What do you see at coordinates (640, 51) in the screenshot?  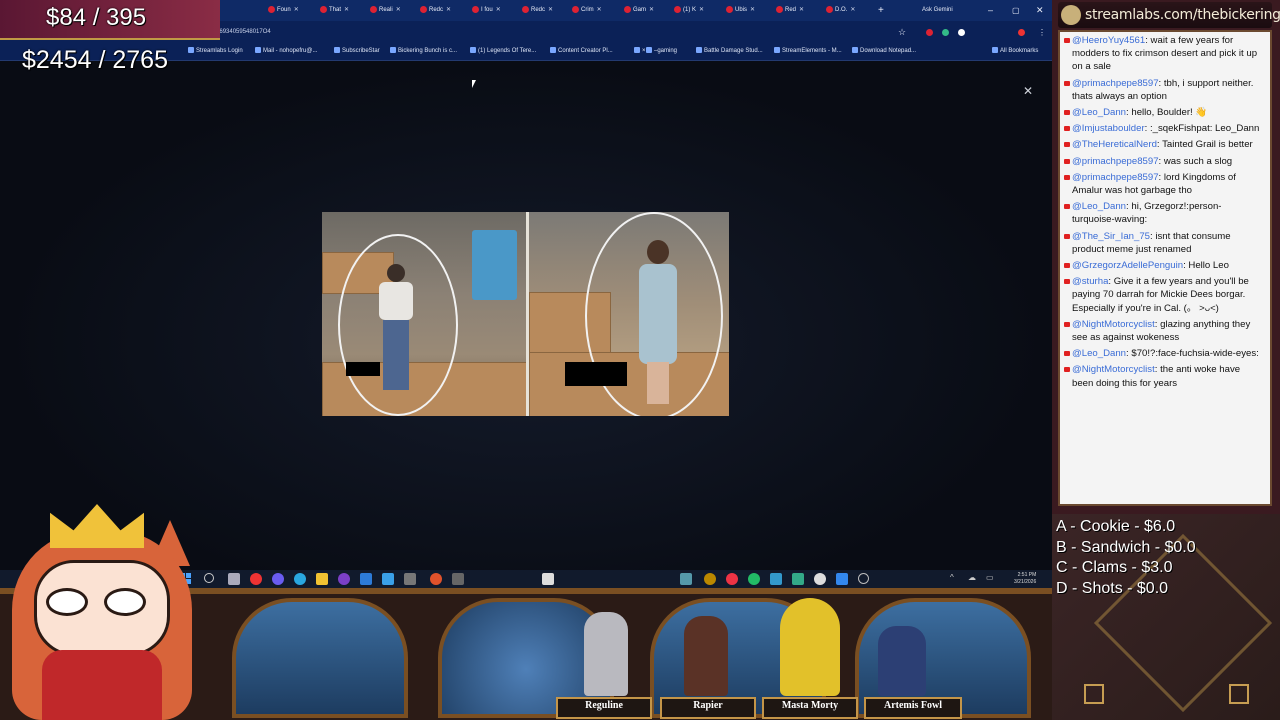 I see `bookmark-item: ×` at bounding box center [640, 51].